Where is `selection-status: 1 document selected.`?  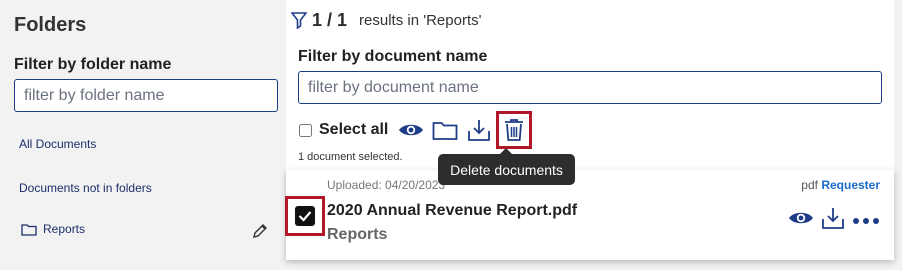
selection-status: 1 document selected. is located at coordinates (350, 157).